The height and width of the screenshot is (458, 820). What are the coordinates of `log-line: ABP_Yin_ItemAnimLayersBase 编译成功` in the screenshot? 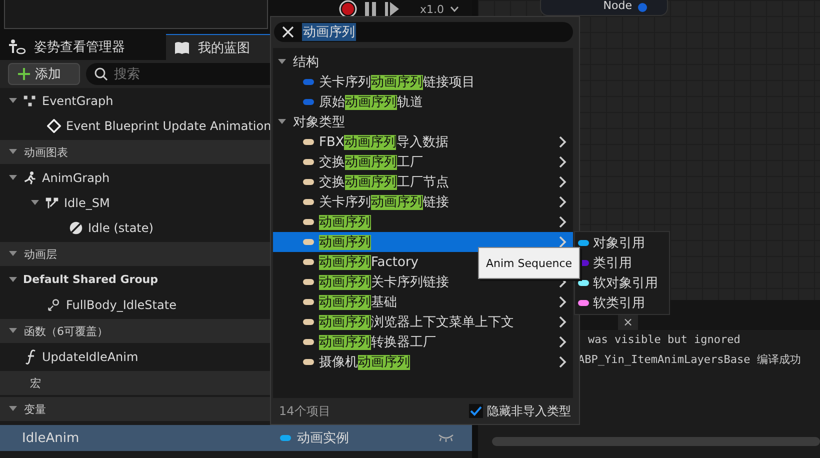 It's located at (690, 360).